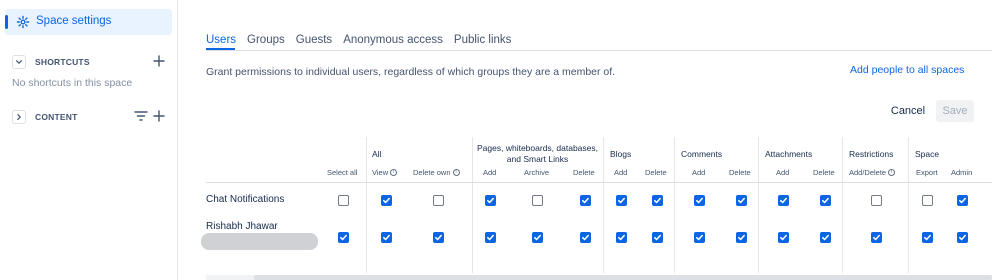 This screenshot has width=997, height=280. Describe the element at coordinates (871, 154) in the screenshot. I see `group-header-restrictions: Restrictions` at that location.